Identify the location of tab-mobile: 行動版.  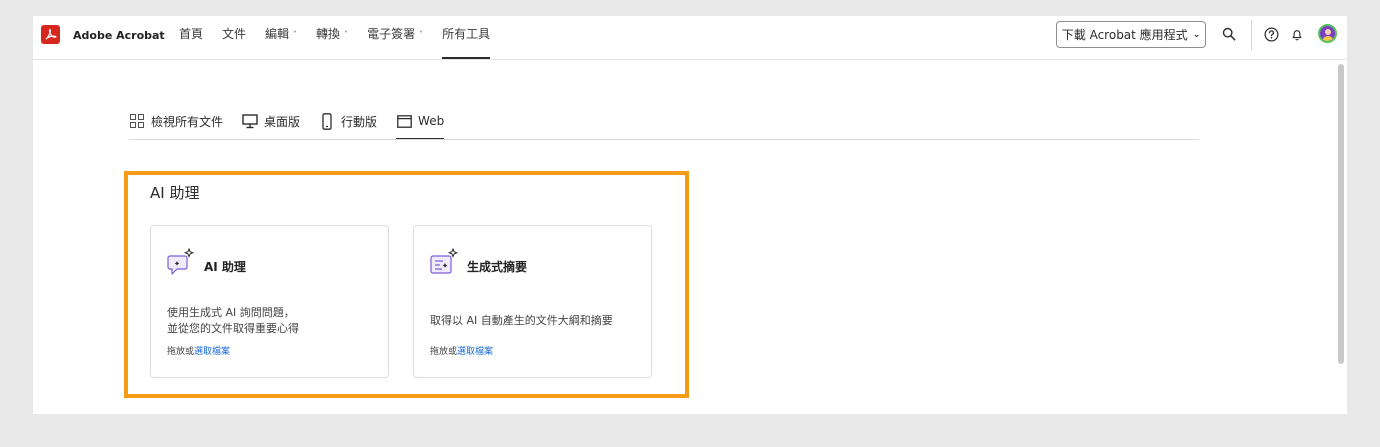
(348, 121).